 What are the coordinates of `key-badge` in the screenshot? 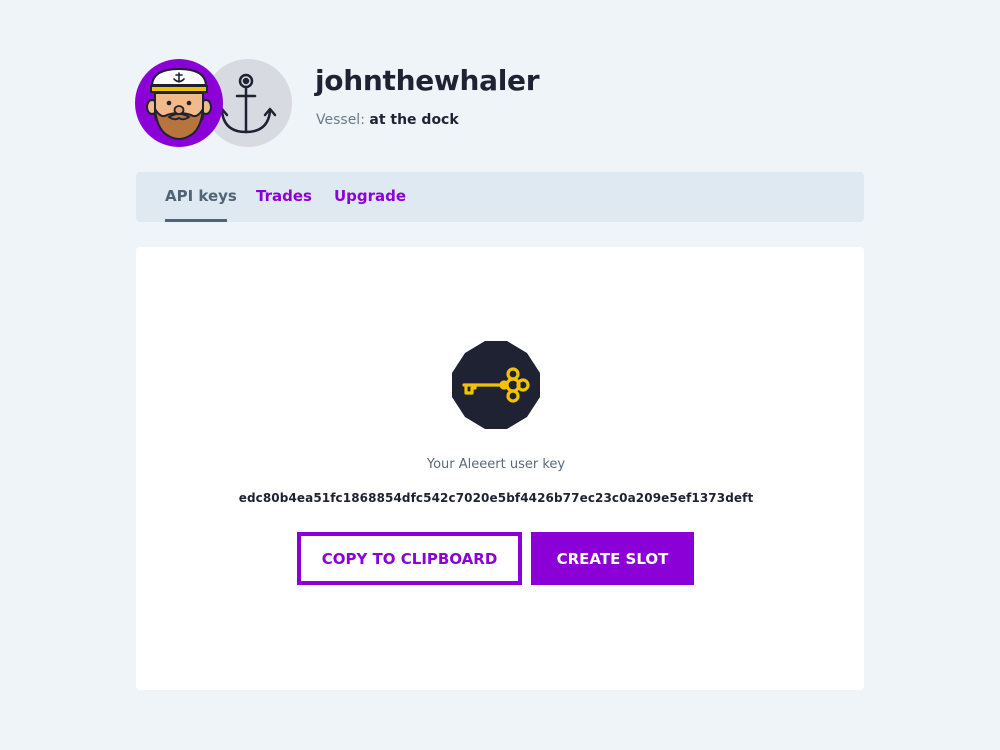 It's located at (496, 385).